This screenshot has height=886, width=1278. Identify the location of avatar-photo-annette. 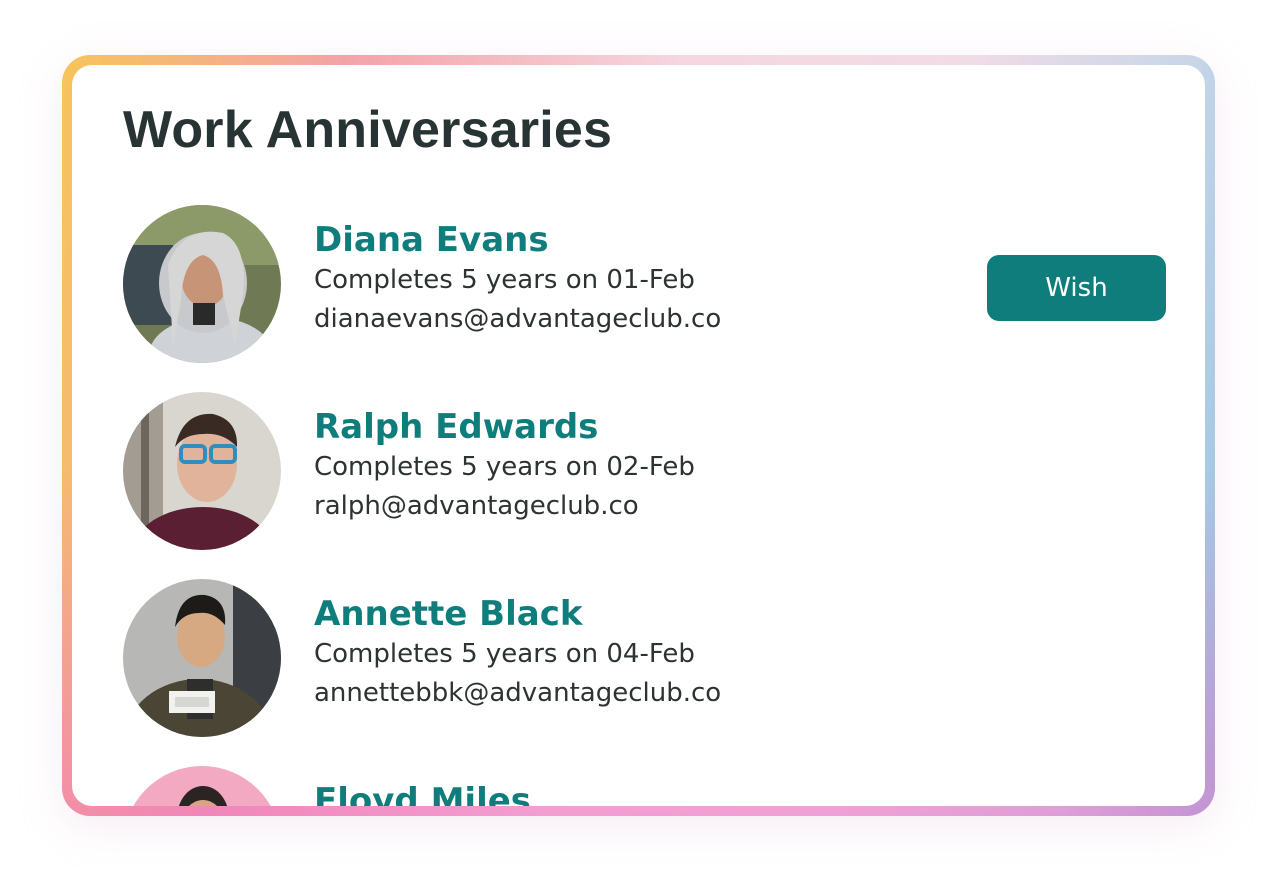
(202, 658).